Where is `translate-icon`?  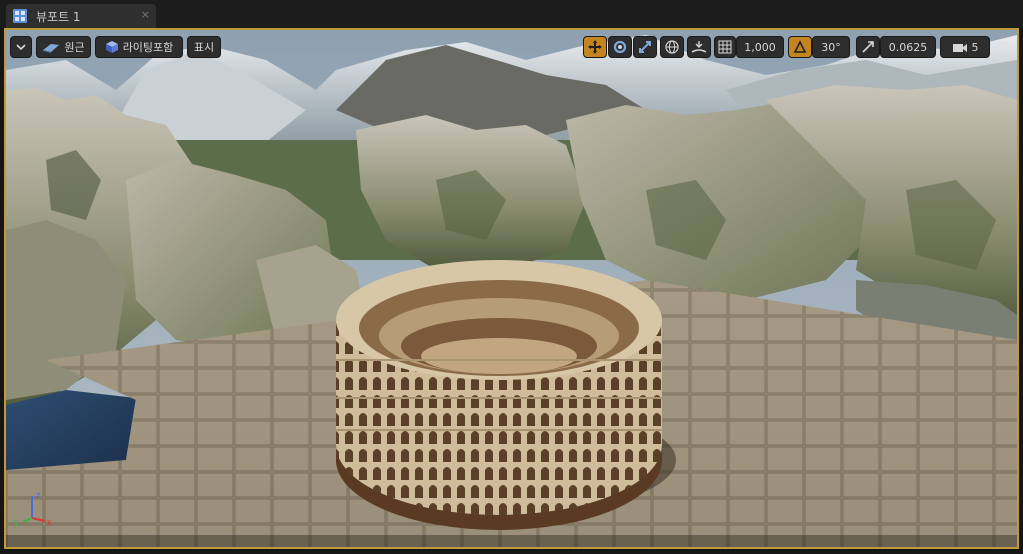 translate-icon is located at coordinates (595, 47).